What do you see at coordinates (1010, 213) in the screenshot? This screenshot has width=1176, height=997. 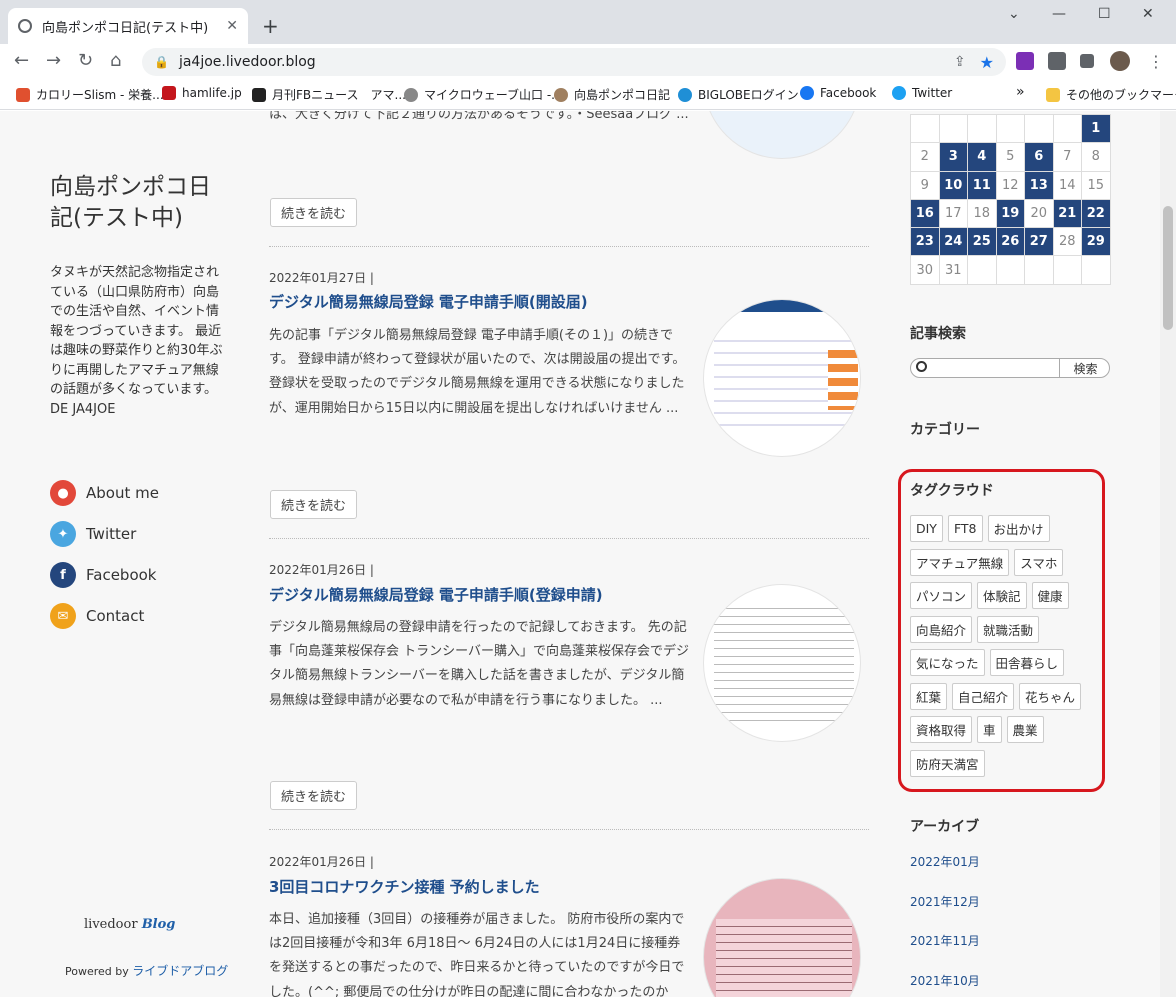 I see `calendar-day: 19` at bounding box center [1010, 213].